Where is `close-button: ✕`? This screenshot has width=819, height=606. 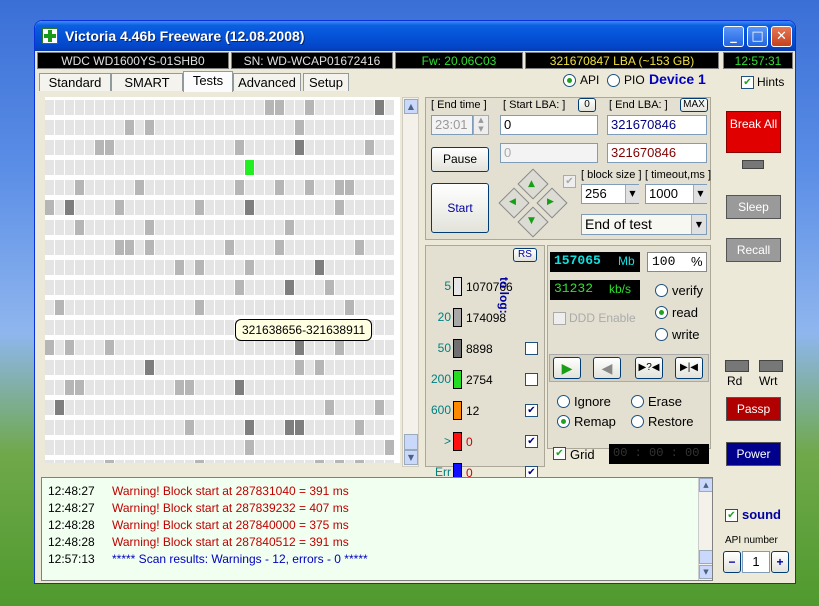 close-button: ✕ is located at coordinates (781, 36).